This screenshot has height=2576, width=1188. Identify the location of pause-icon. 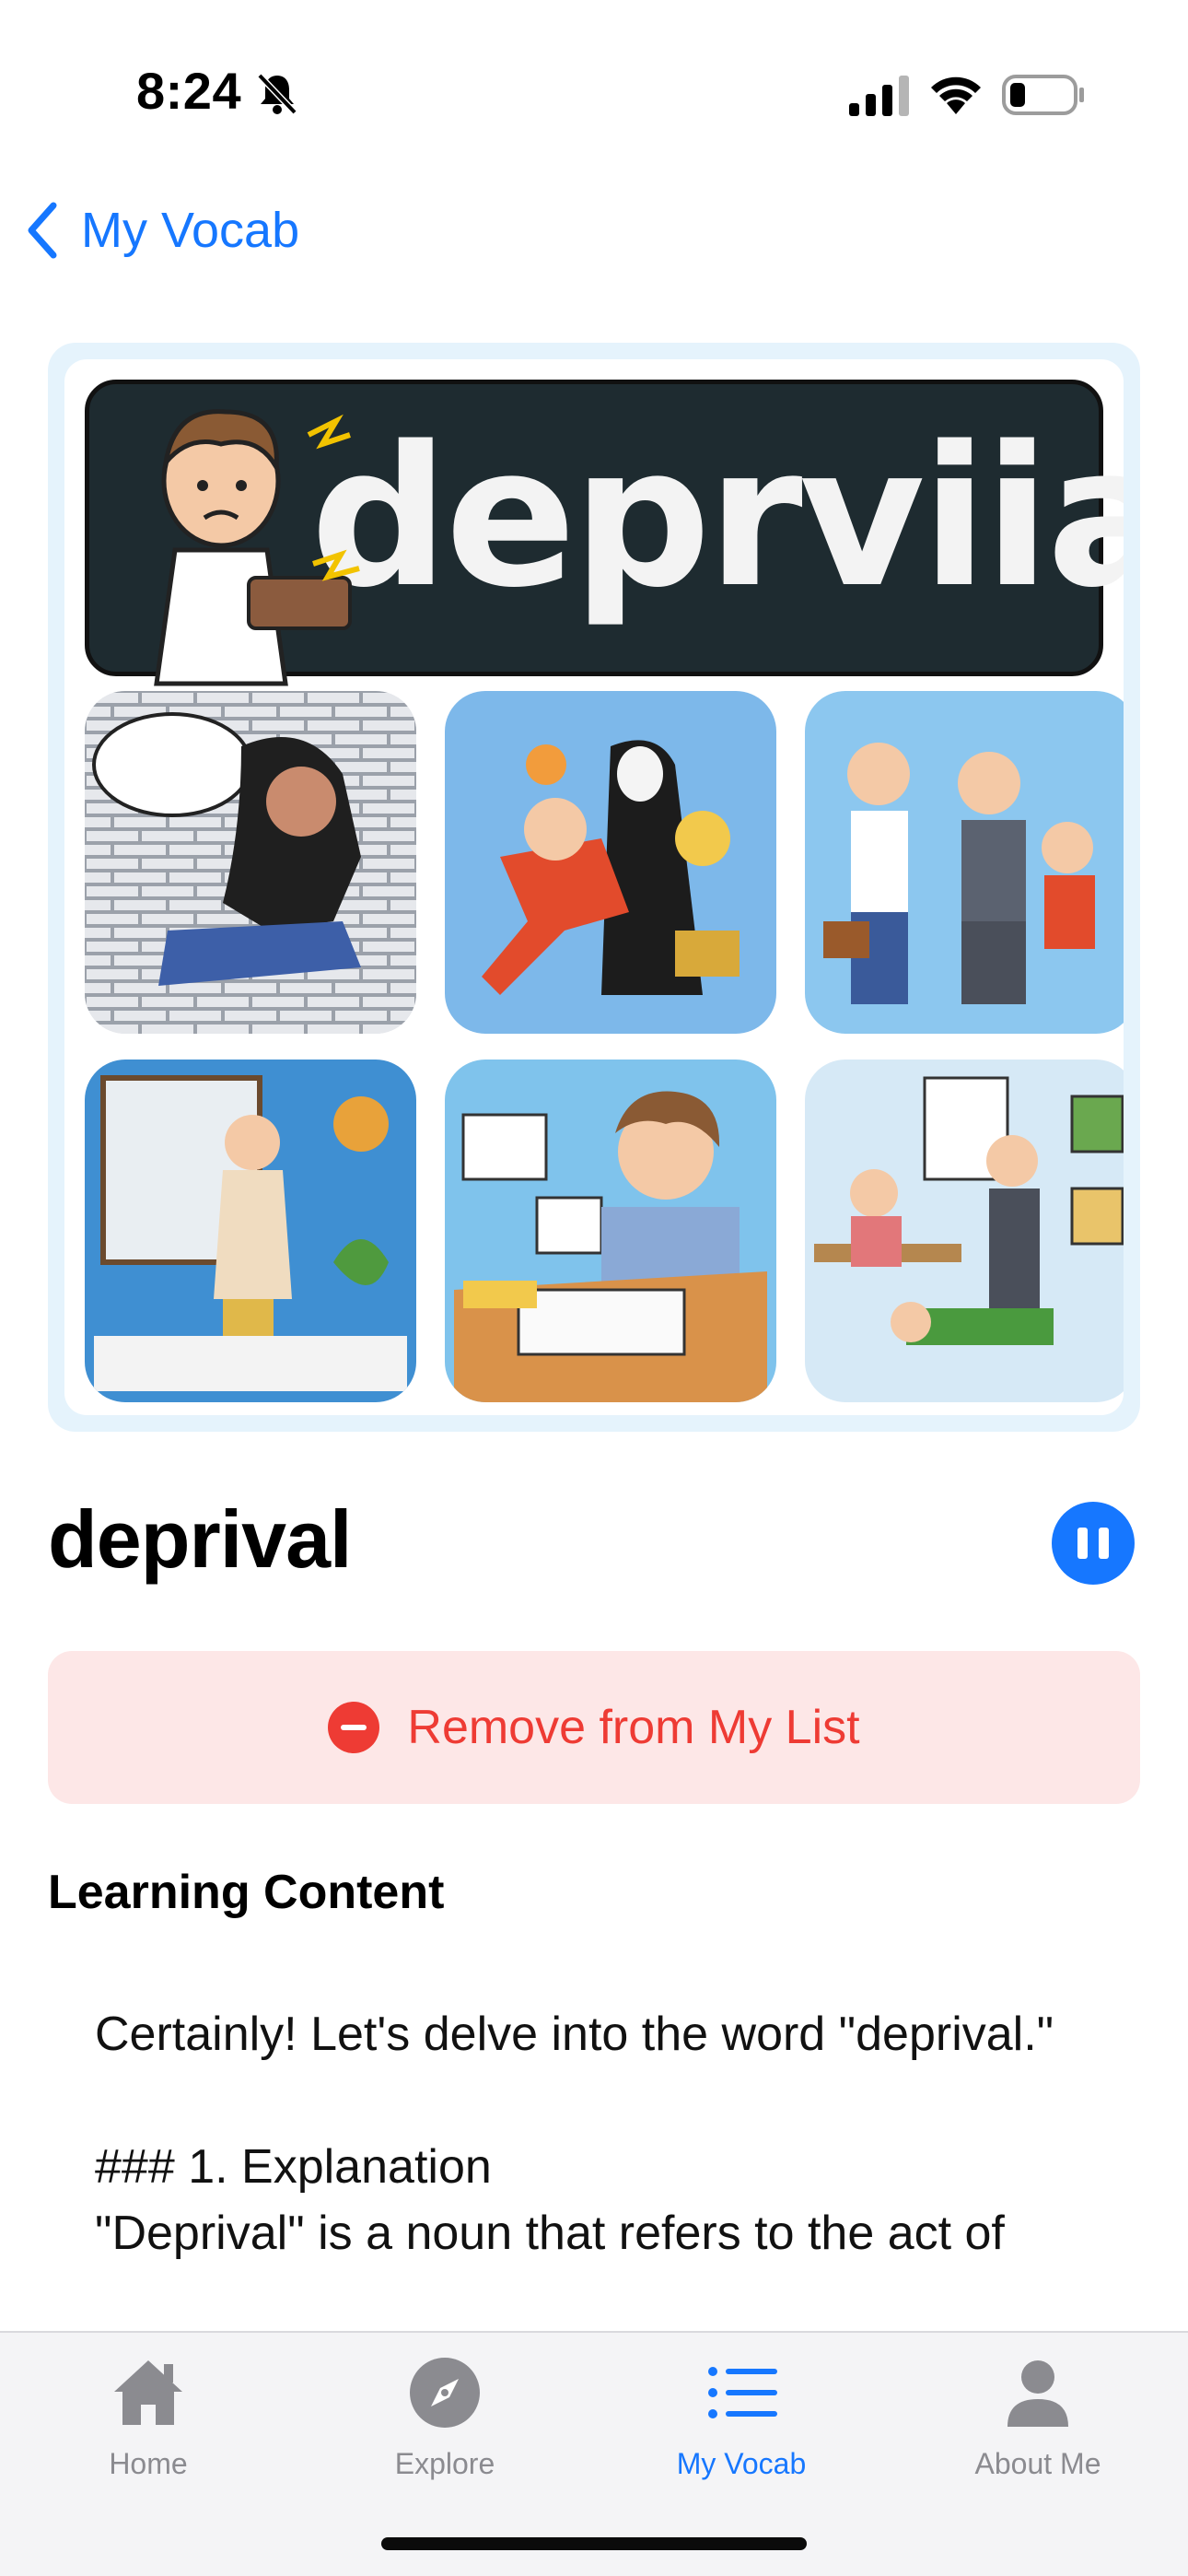
(1082, 1543).